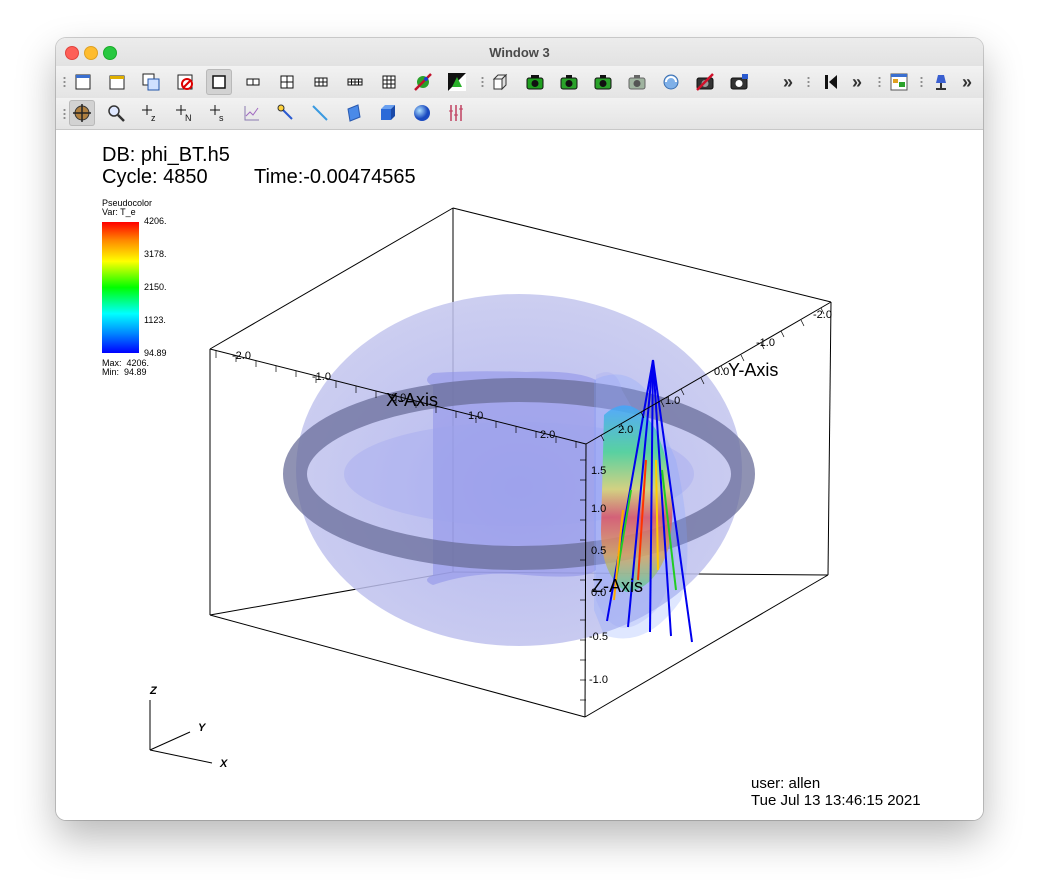  Describe the element at coordinates (519, 52) in the screenshot. I see `title-bar: Window 3` at that location.